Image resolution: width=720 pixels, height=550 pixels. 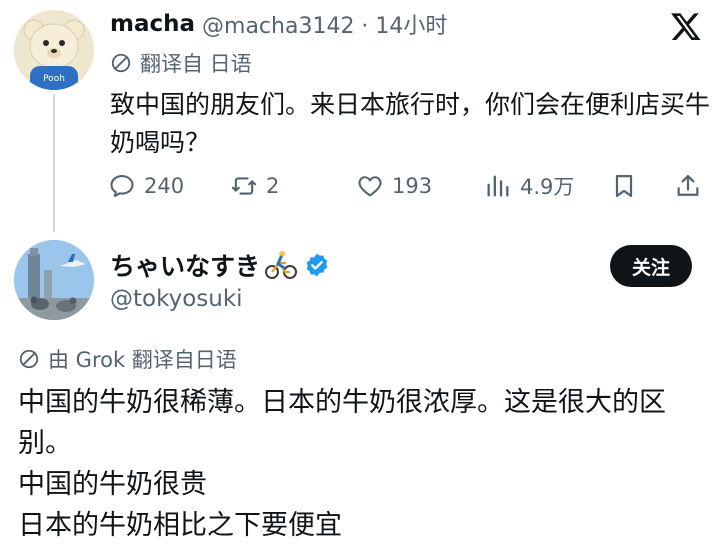 I want to click on city-birds-avatar-image, so click(x=54, y=280).